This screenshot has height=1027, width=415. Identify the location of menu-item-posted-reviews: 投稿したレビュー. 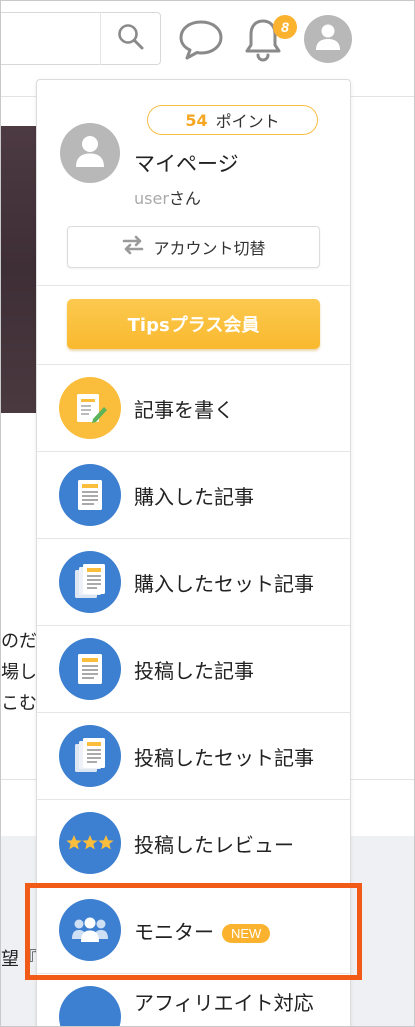
(193, 843).